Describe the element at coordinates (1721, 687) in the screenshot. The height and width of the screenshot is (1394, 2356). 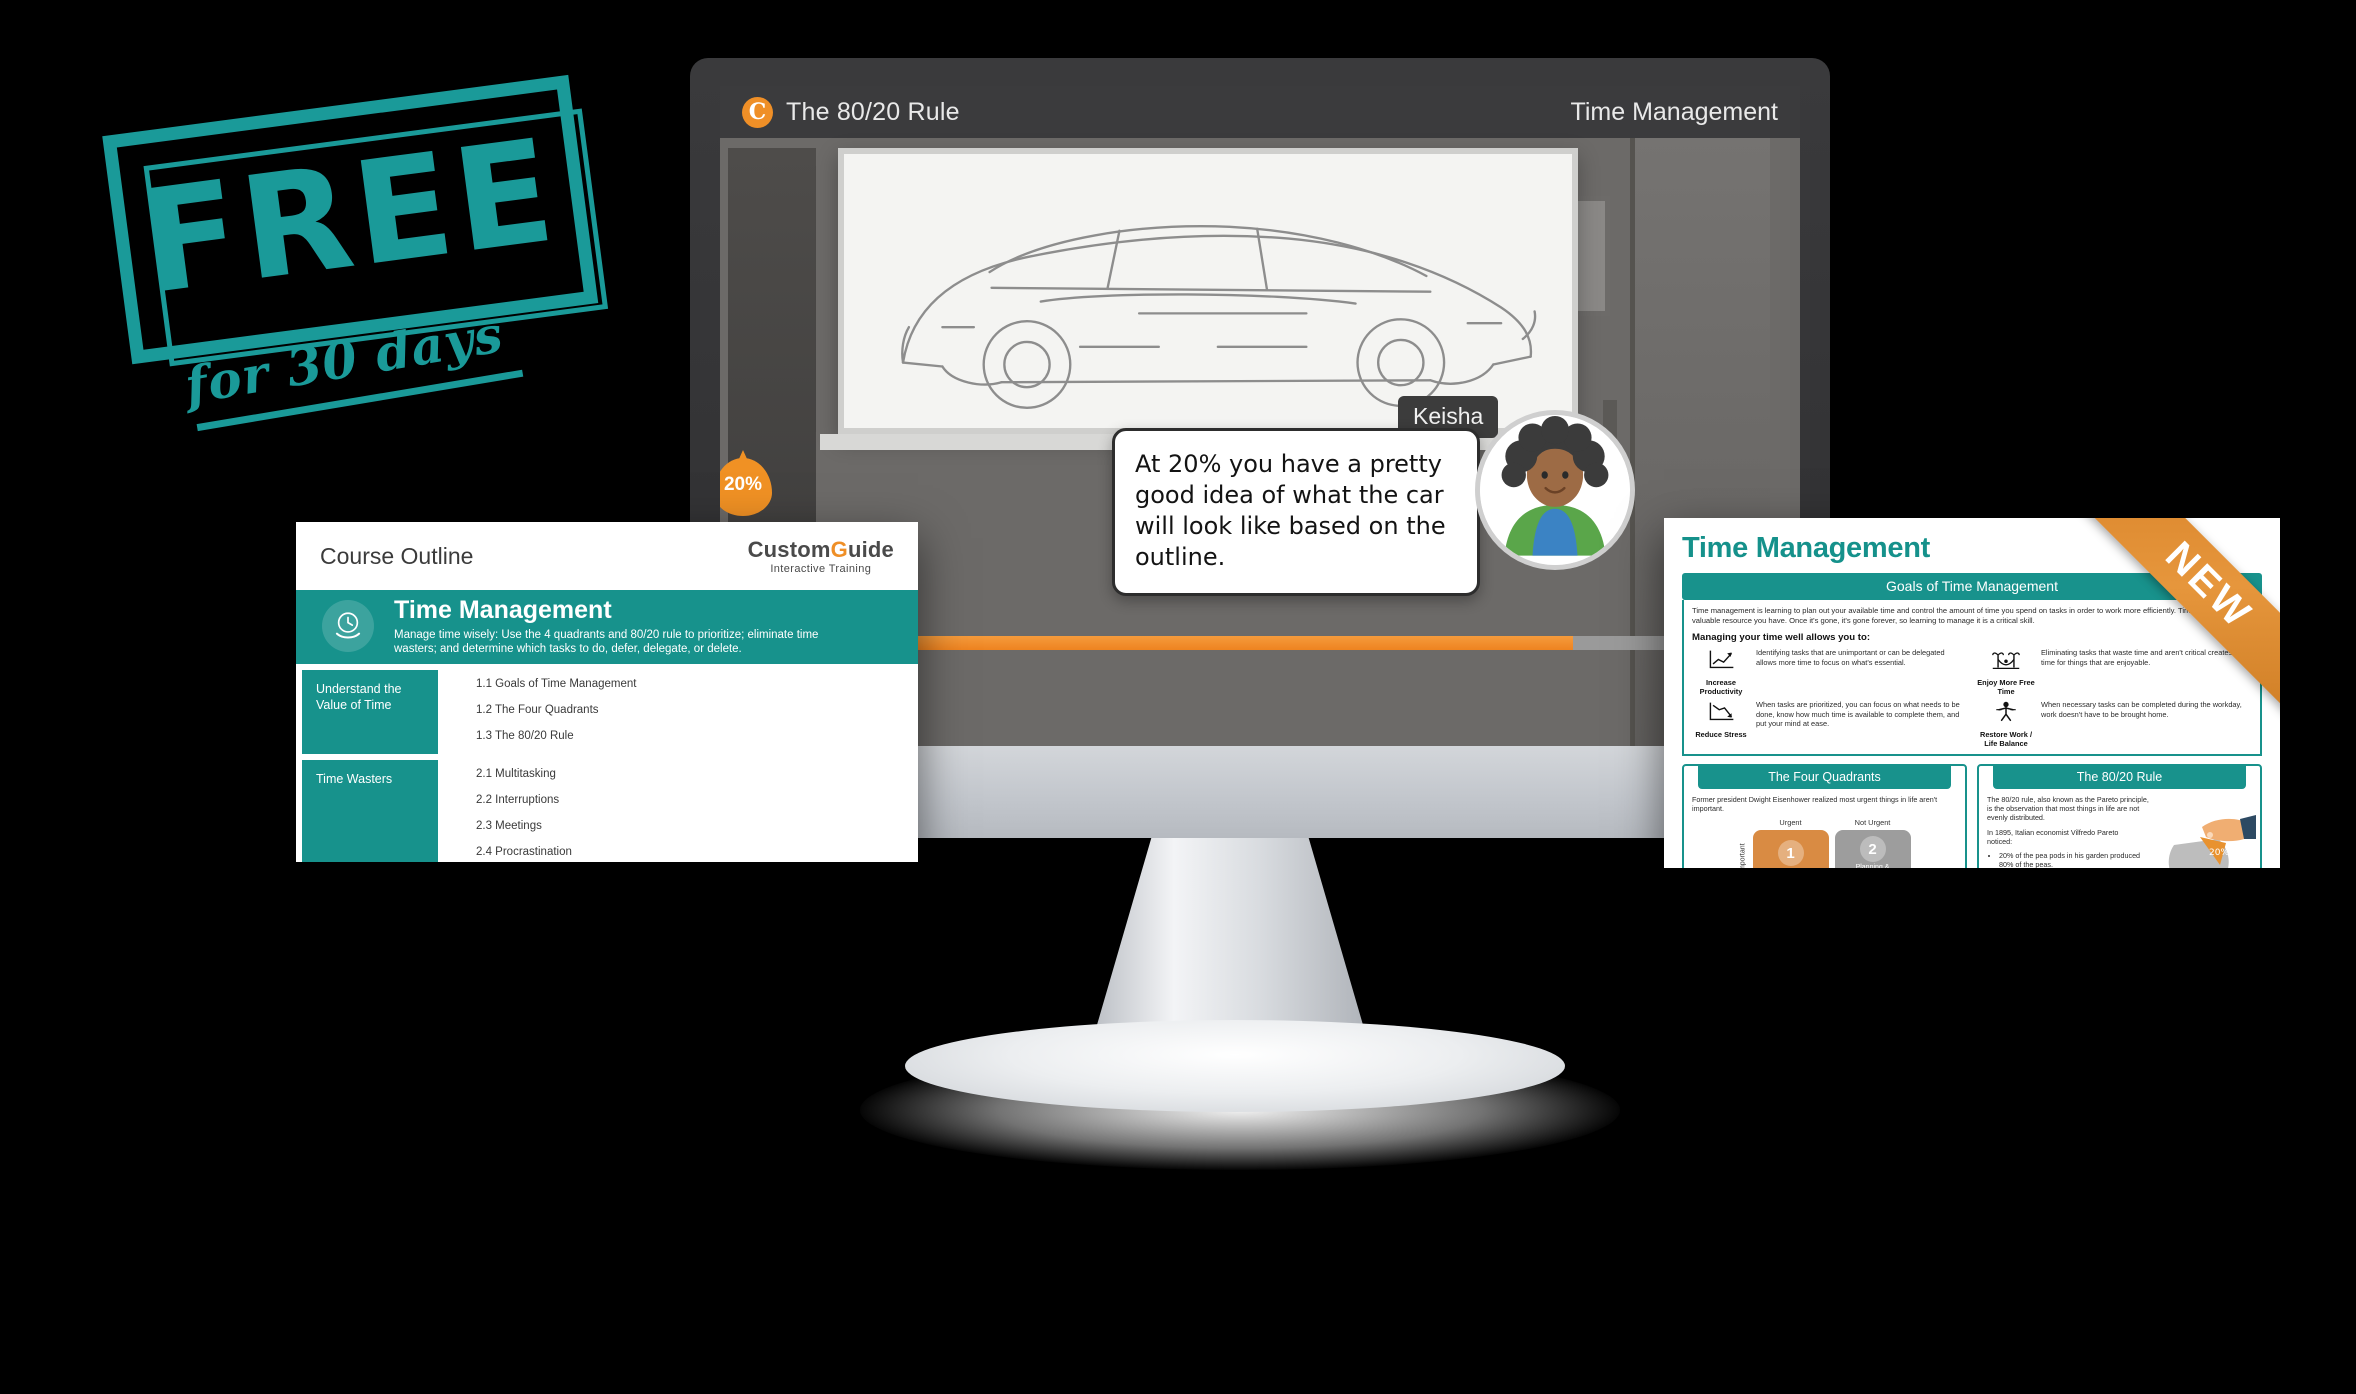
I see `benefit-caption: Increase Productivity` at that location.